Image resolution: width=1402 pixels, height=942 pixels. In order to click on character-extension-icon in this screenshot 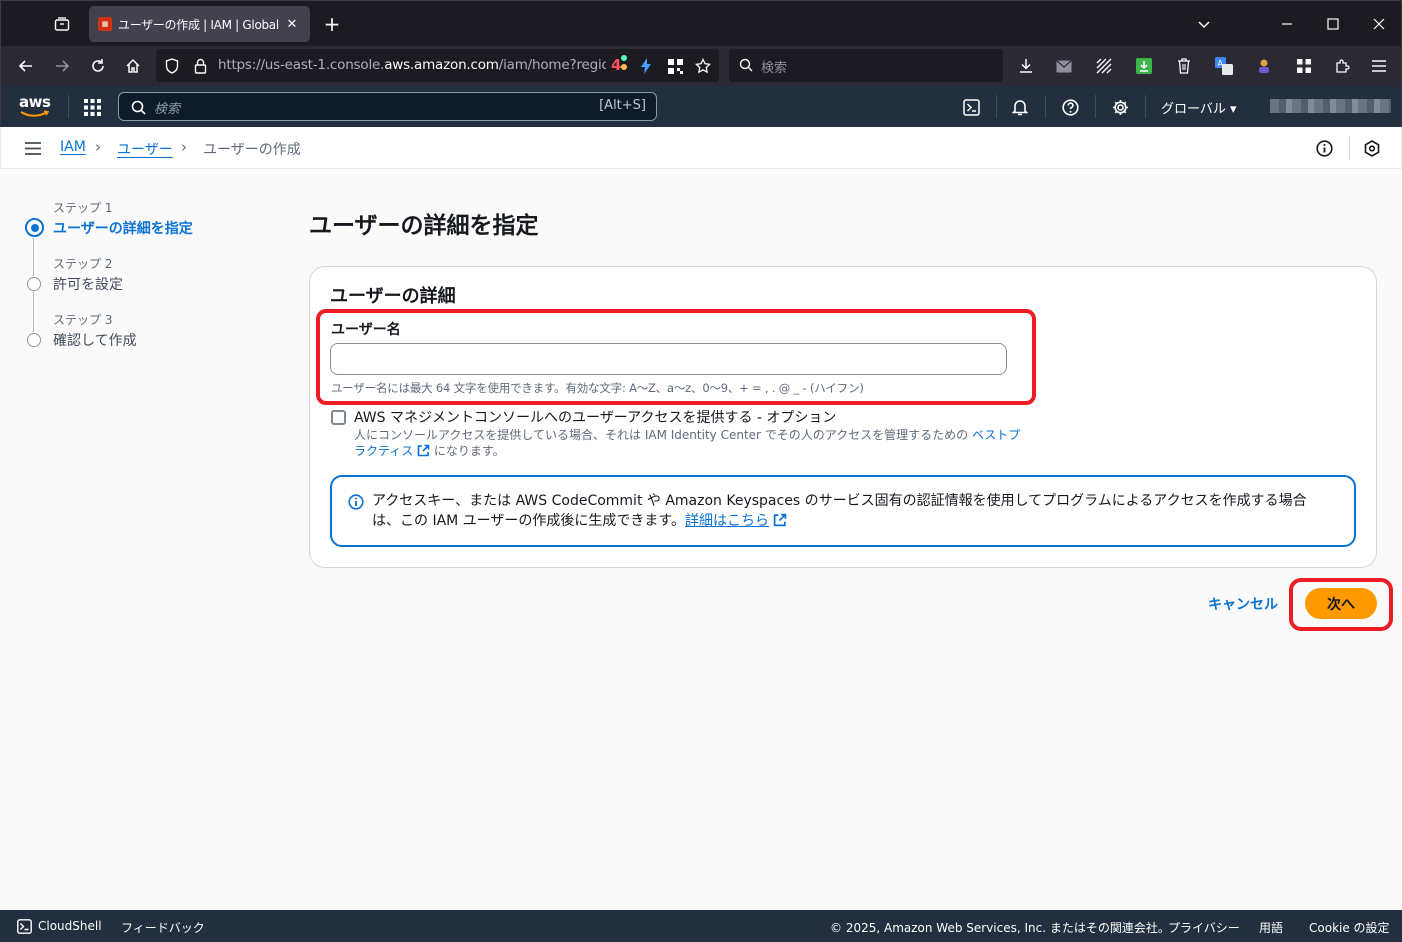, I will do `click(1264, 66)`.